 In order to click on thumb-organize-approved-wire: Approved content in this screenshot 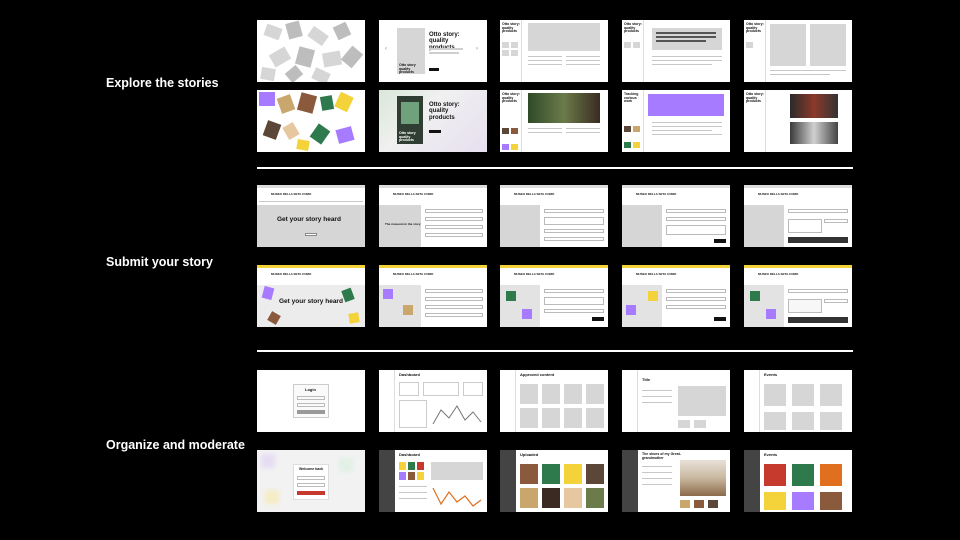, I will do `click(554, 401)`.